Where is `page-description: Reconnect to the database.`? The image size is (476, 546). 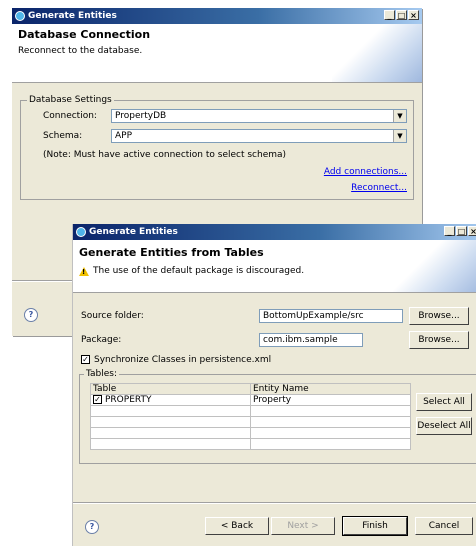 page-description: Reconnect to the database. is located at coordinates (80, 51).